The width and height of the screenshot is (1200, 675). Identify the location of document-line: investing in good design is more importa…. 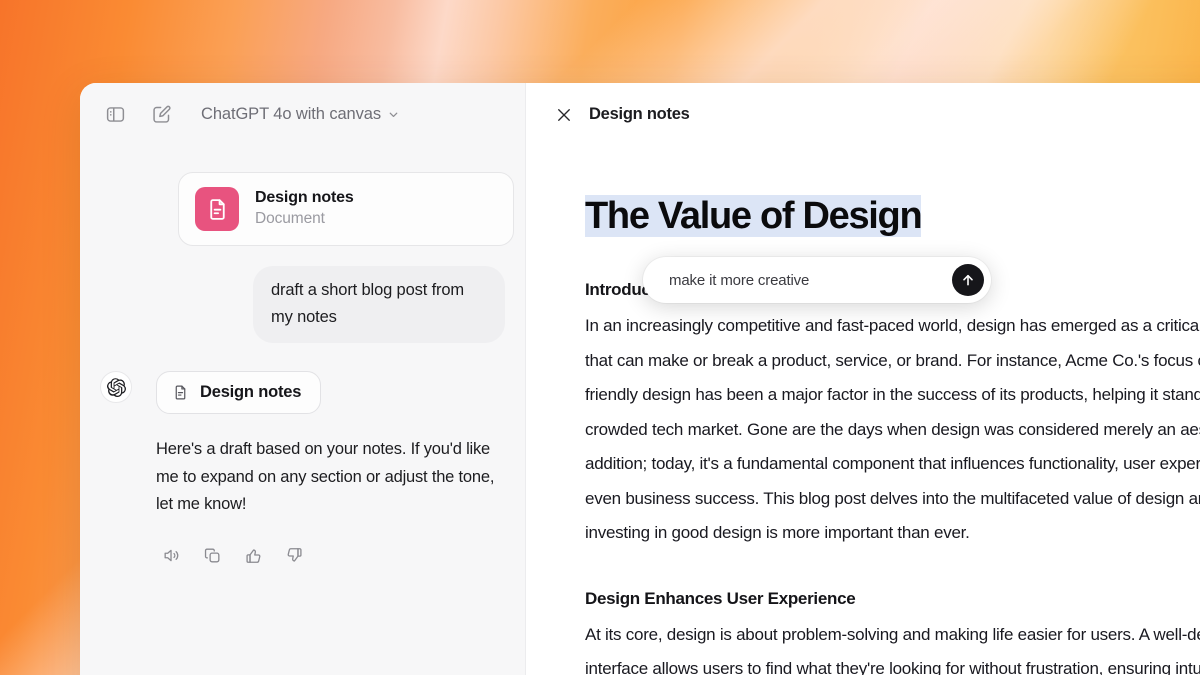
(777, 533).